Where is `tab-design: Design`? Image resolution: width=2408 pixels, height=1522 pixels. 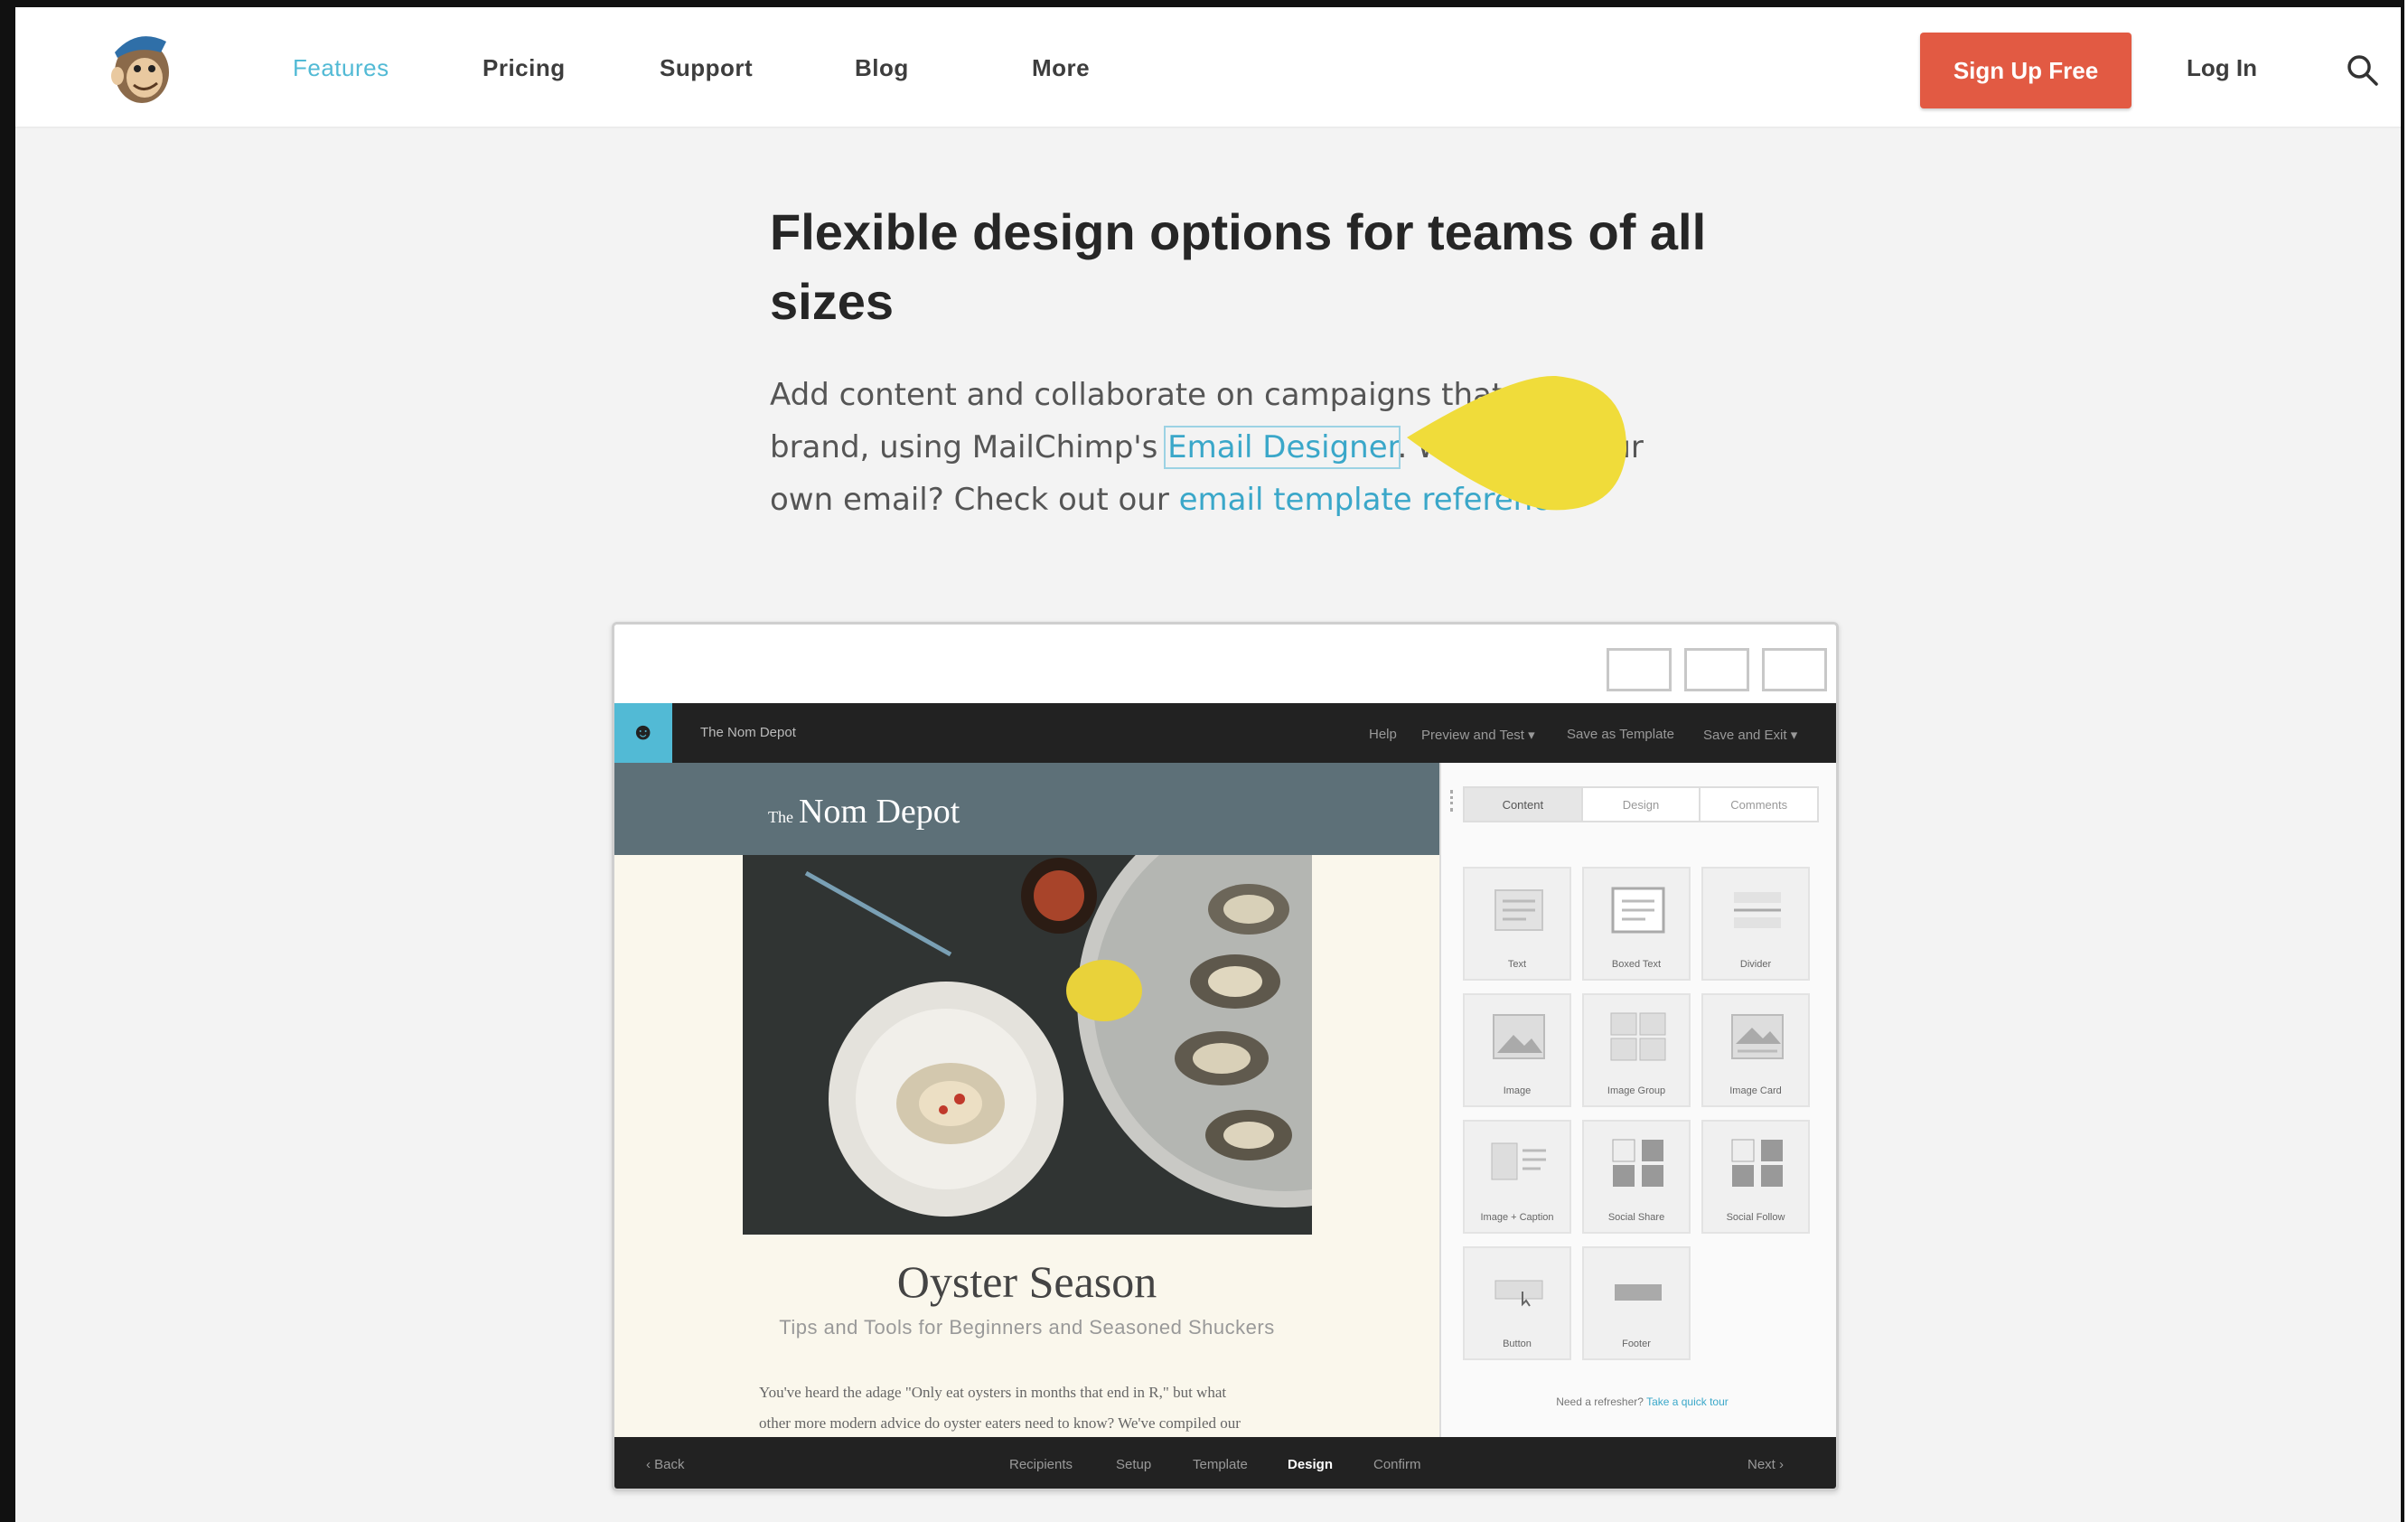
tab-design: Design is located at coordinates (1642, 804).